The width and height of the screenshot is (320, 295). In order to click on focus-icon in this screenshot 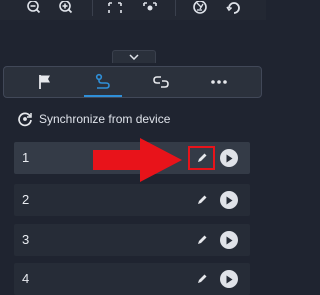, I will do `click(150, 8)`.